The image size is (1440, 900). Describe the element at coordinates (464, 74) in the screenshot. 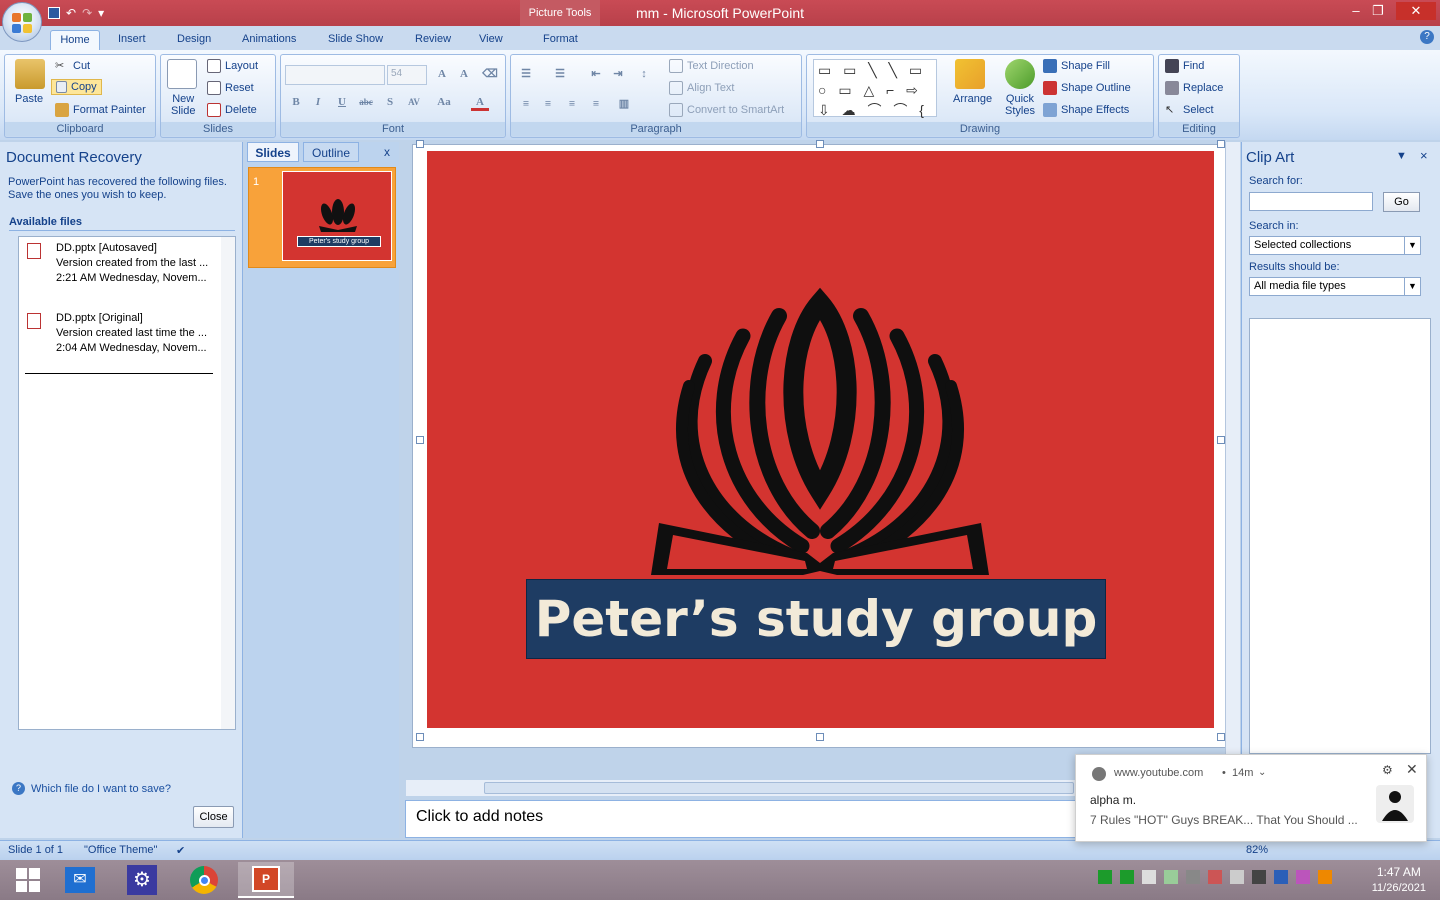

I see `shrink-font-icon: A` at that location.